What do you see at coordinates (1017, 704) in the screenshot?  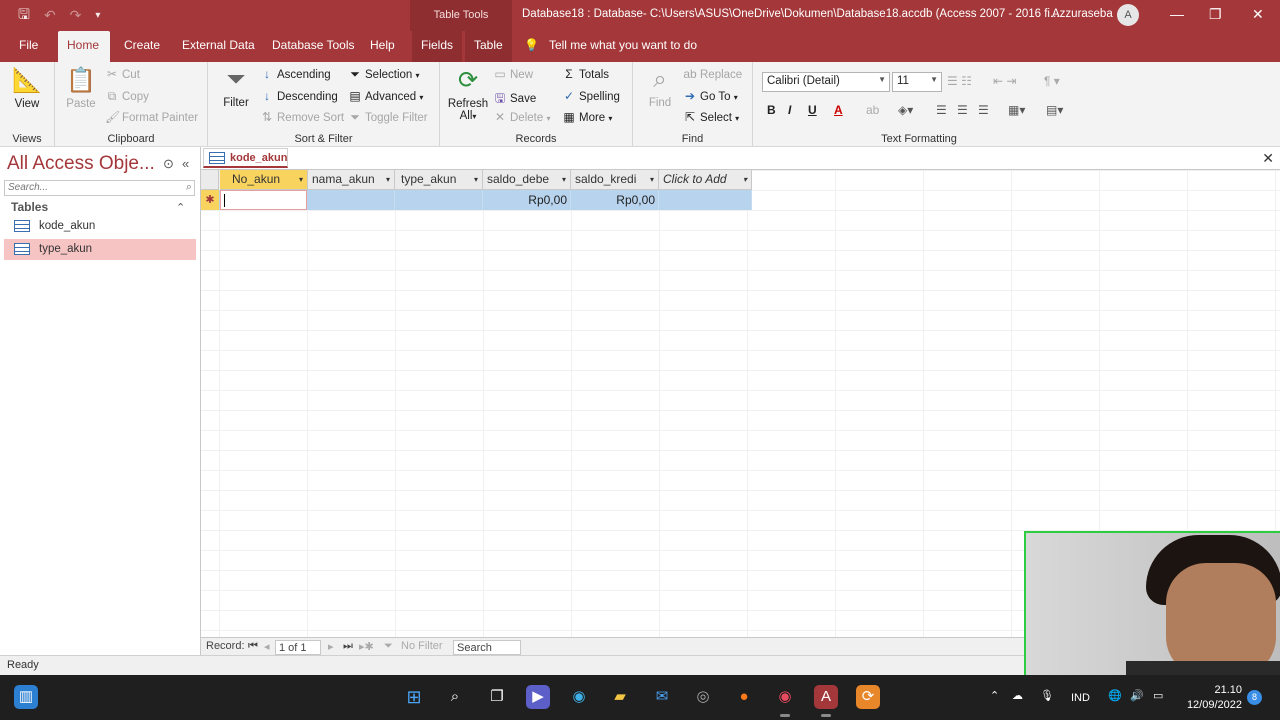 I see `onedrive-icon: ☁` at bounding box center [1017, 704].